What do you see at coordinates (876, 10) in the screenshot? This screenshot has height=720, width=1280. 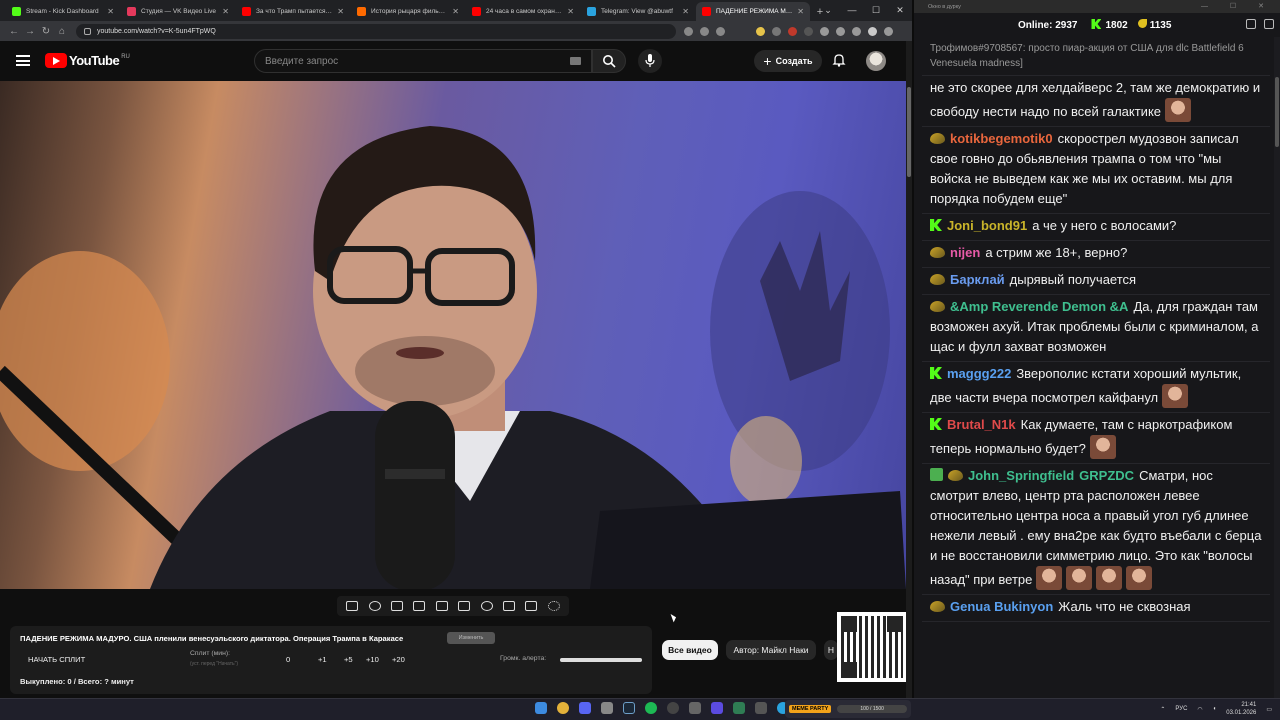 I see `maximize-button: ☐` at bounding box center [876, 10].